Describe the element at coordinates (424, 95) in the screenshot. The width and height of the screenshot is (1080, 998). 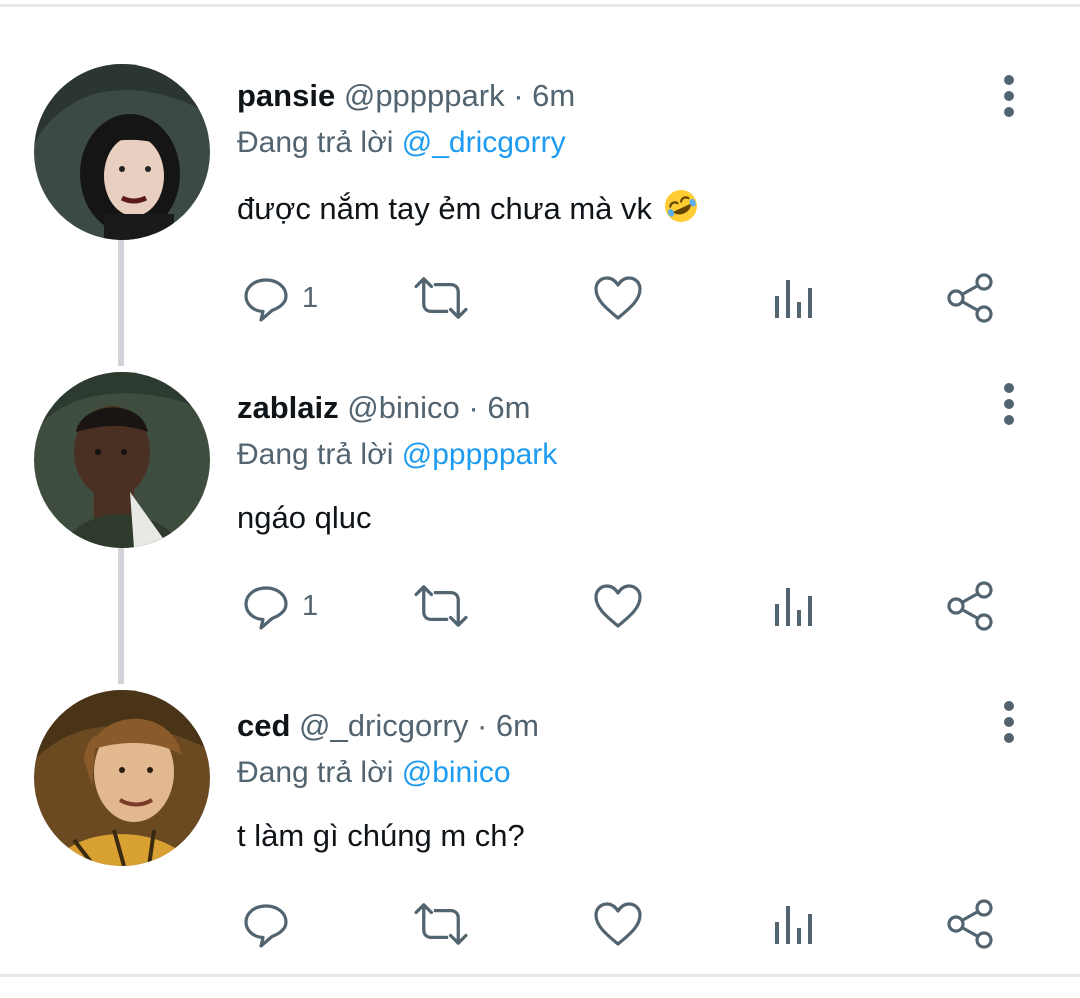
I see `handle: @pppppark` at that location.